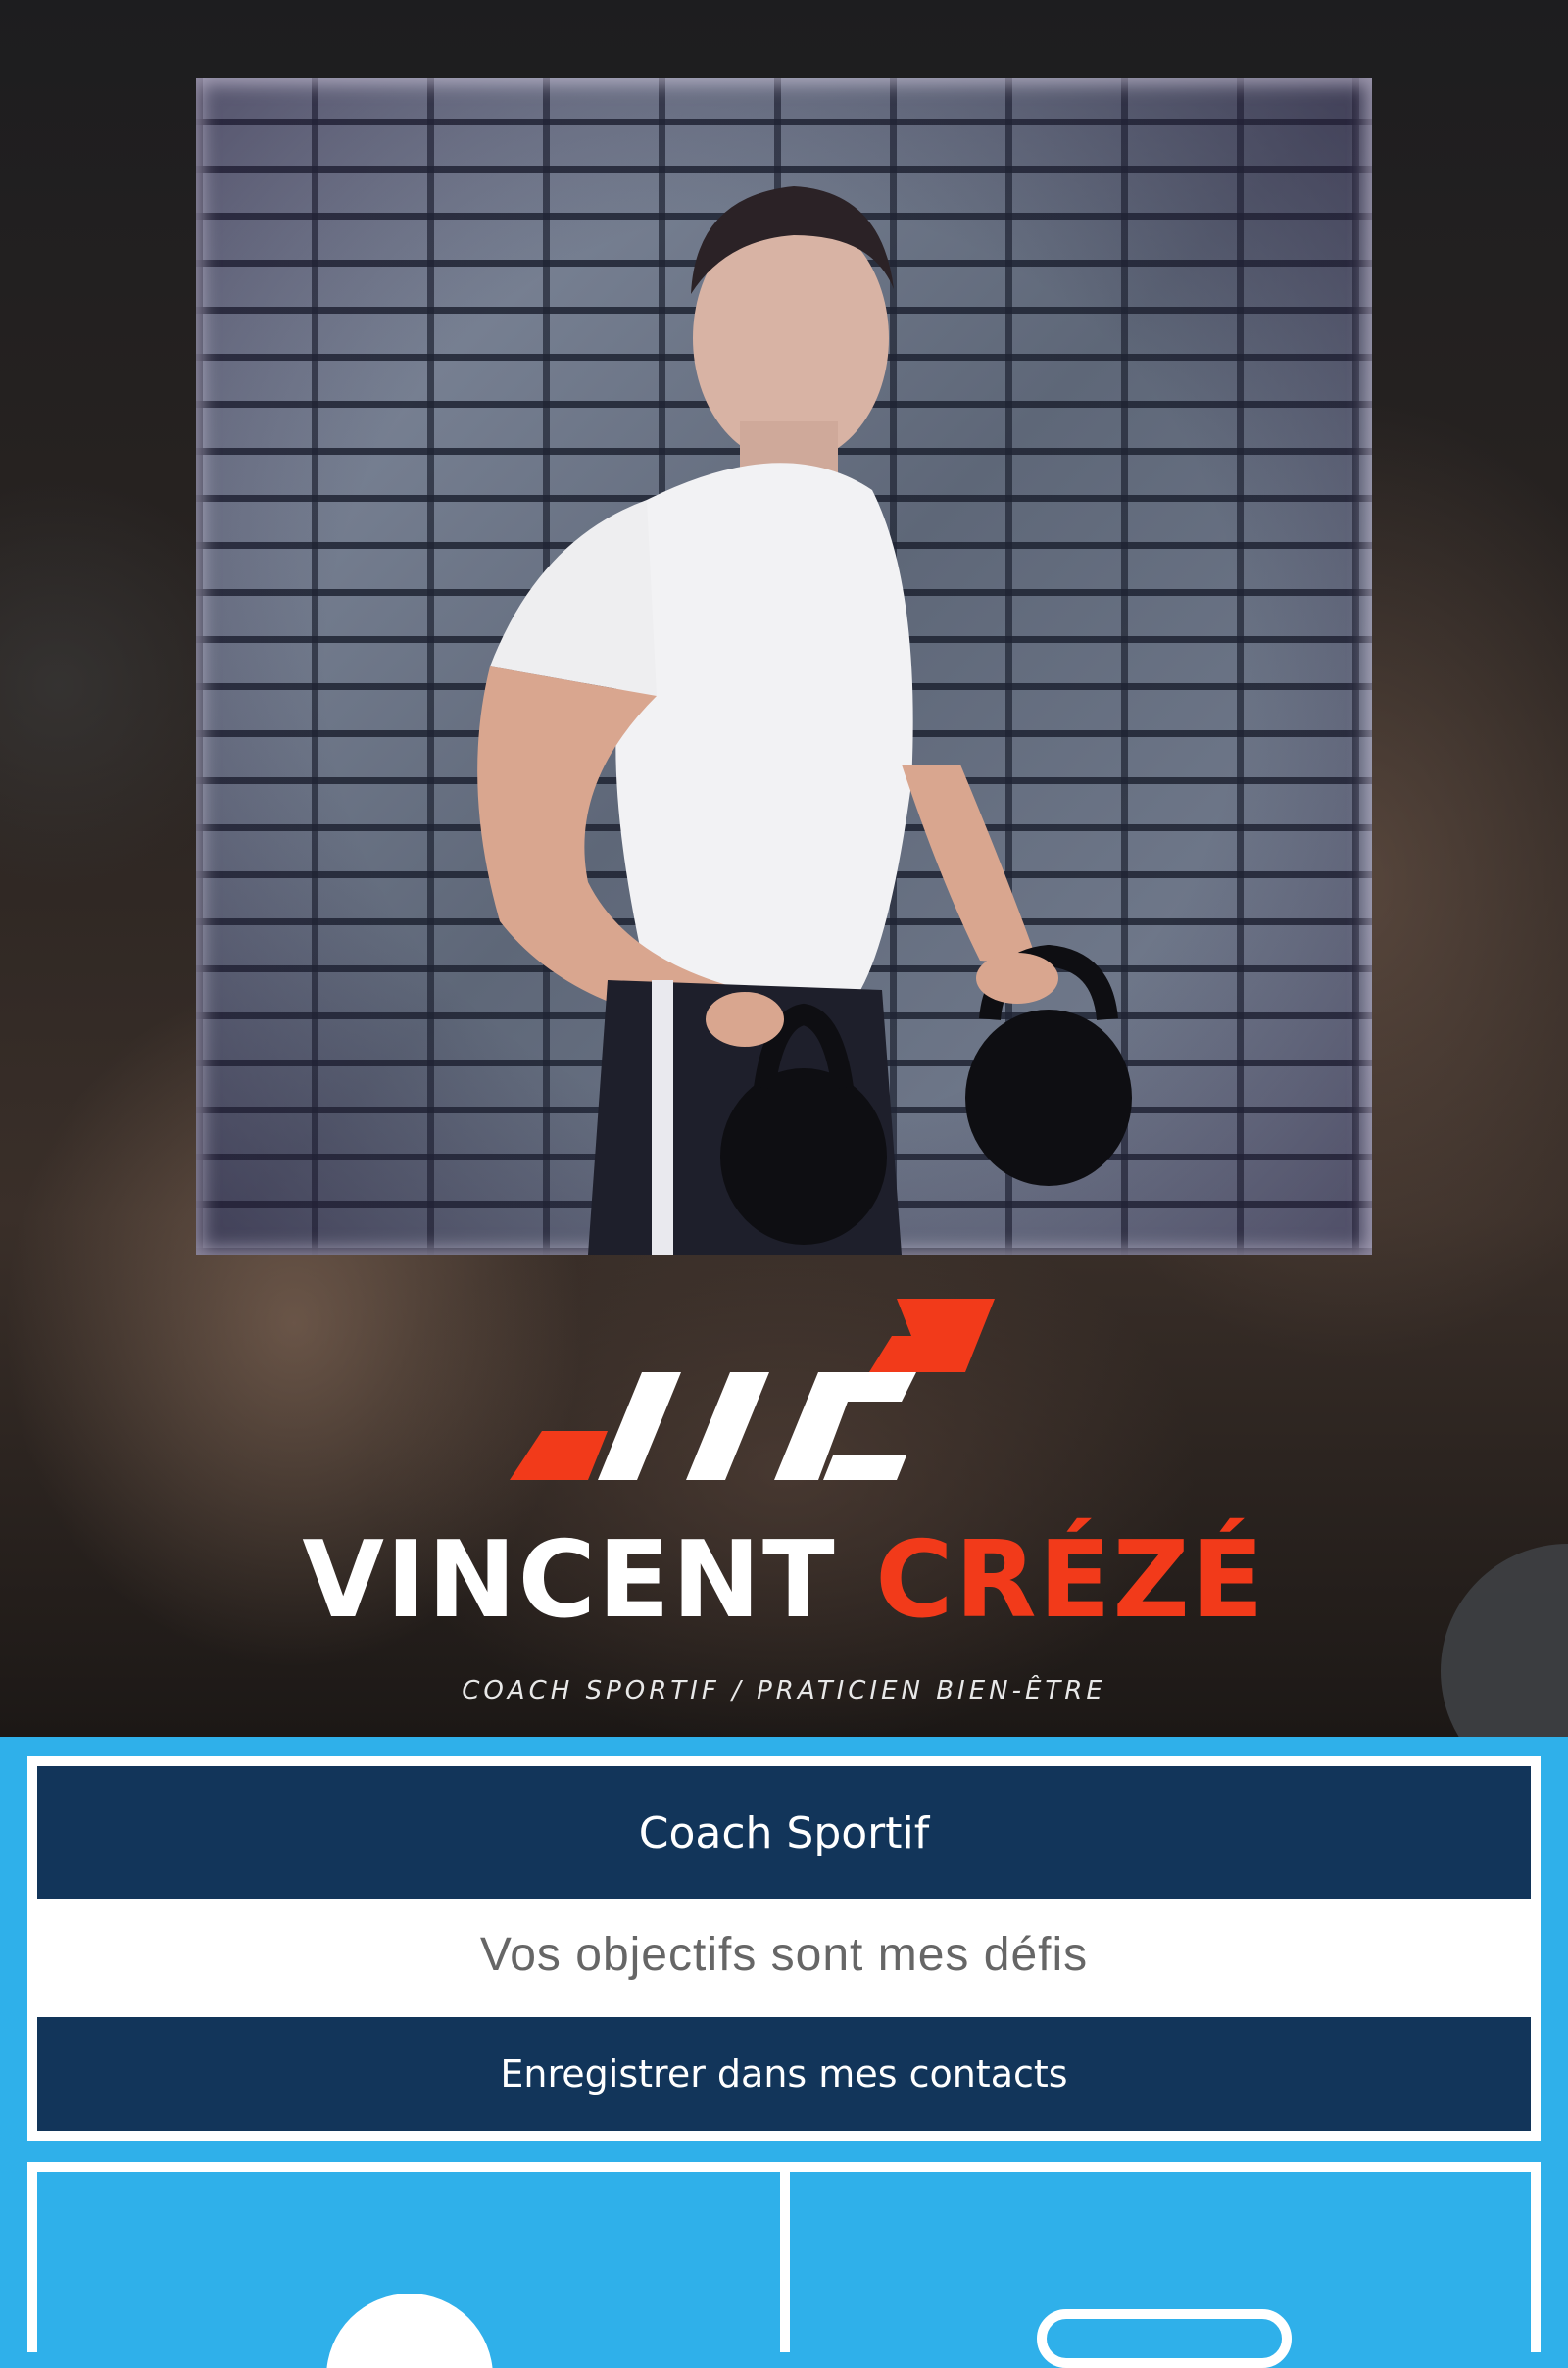  Describe the element at coordinates (784, 1690) in the screenshot. I see `brand-tagline: COACH SPORTIF / PRATICIEN BIEN-ÊTRE` at that location.